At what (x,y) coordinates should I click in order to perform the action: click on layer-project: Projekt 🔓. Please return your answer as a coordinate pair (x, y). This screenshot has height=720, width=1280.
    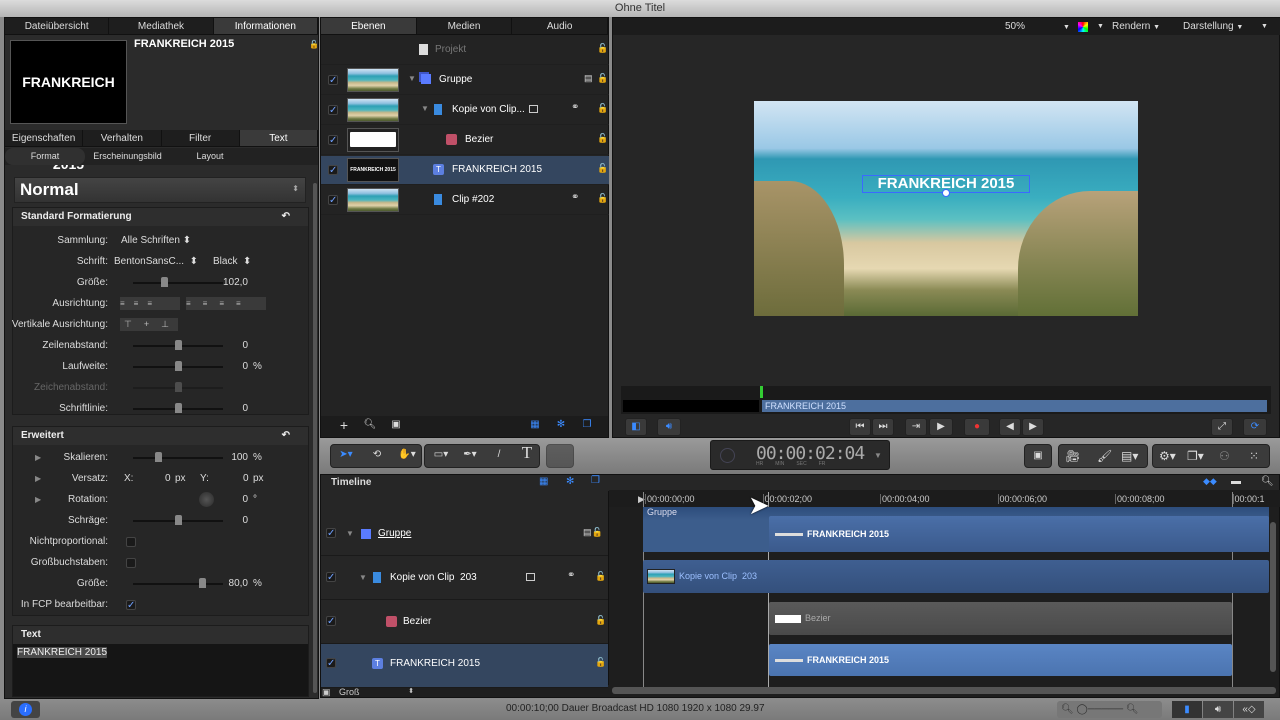
    Looking at the image, I should click on (465, 50).